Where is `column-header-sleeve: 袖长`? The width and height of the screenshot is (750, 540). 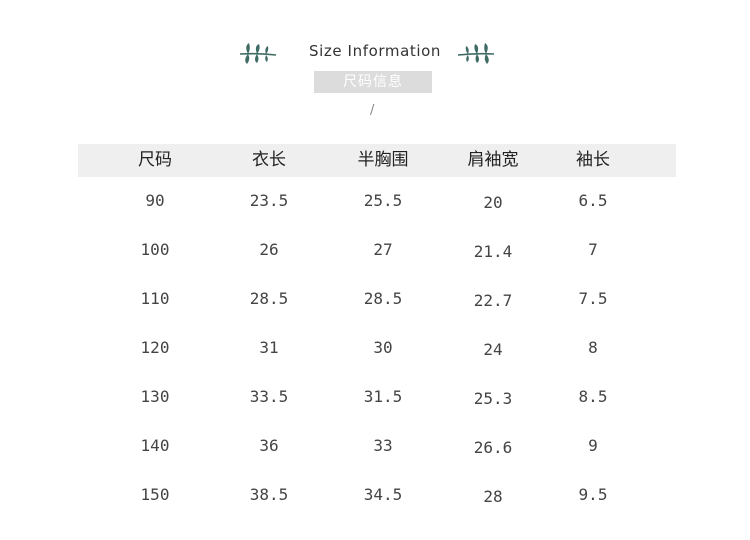 column-header-sleeve: 袖长 is located at coordinates (593, 160).